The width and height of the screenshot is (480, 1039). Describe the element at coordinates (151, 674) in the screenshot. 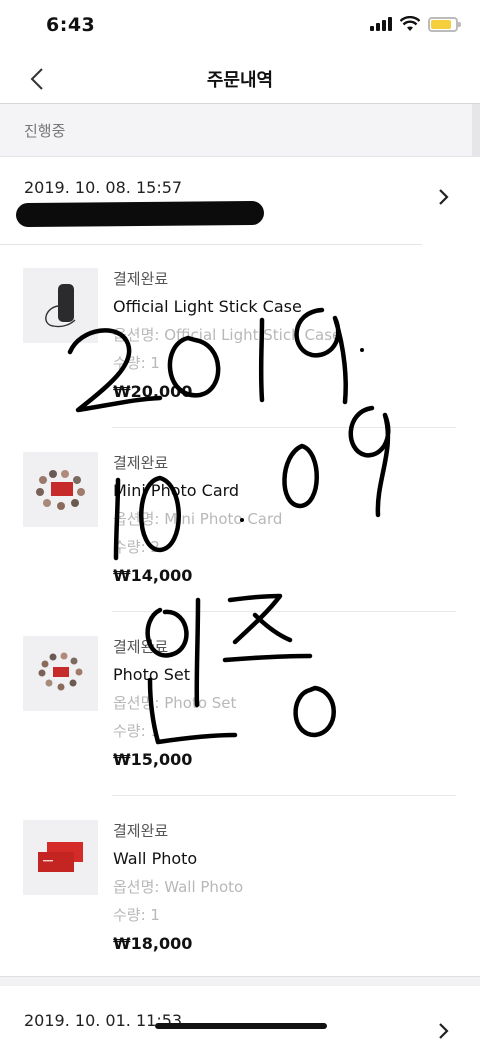

I see `item-name: Photo Set` at that location.